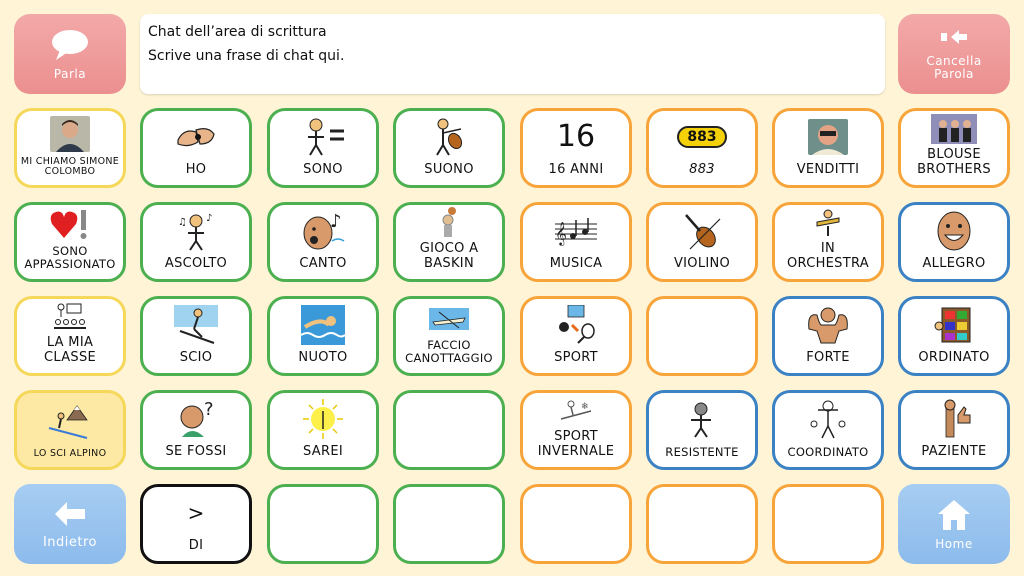 The height and width of the screenshot is (576, 1024). What do you see at coordinates (828, 256) in the screenshot?
I see `tile-label: IN ORCHESTRA` at bounding box center [828, 256].